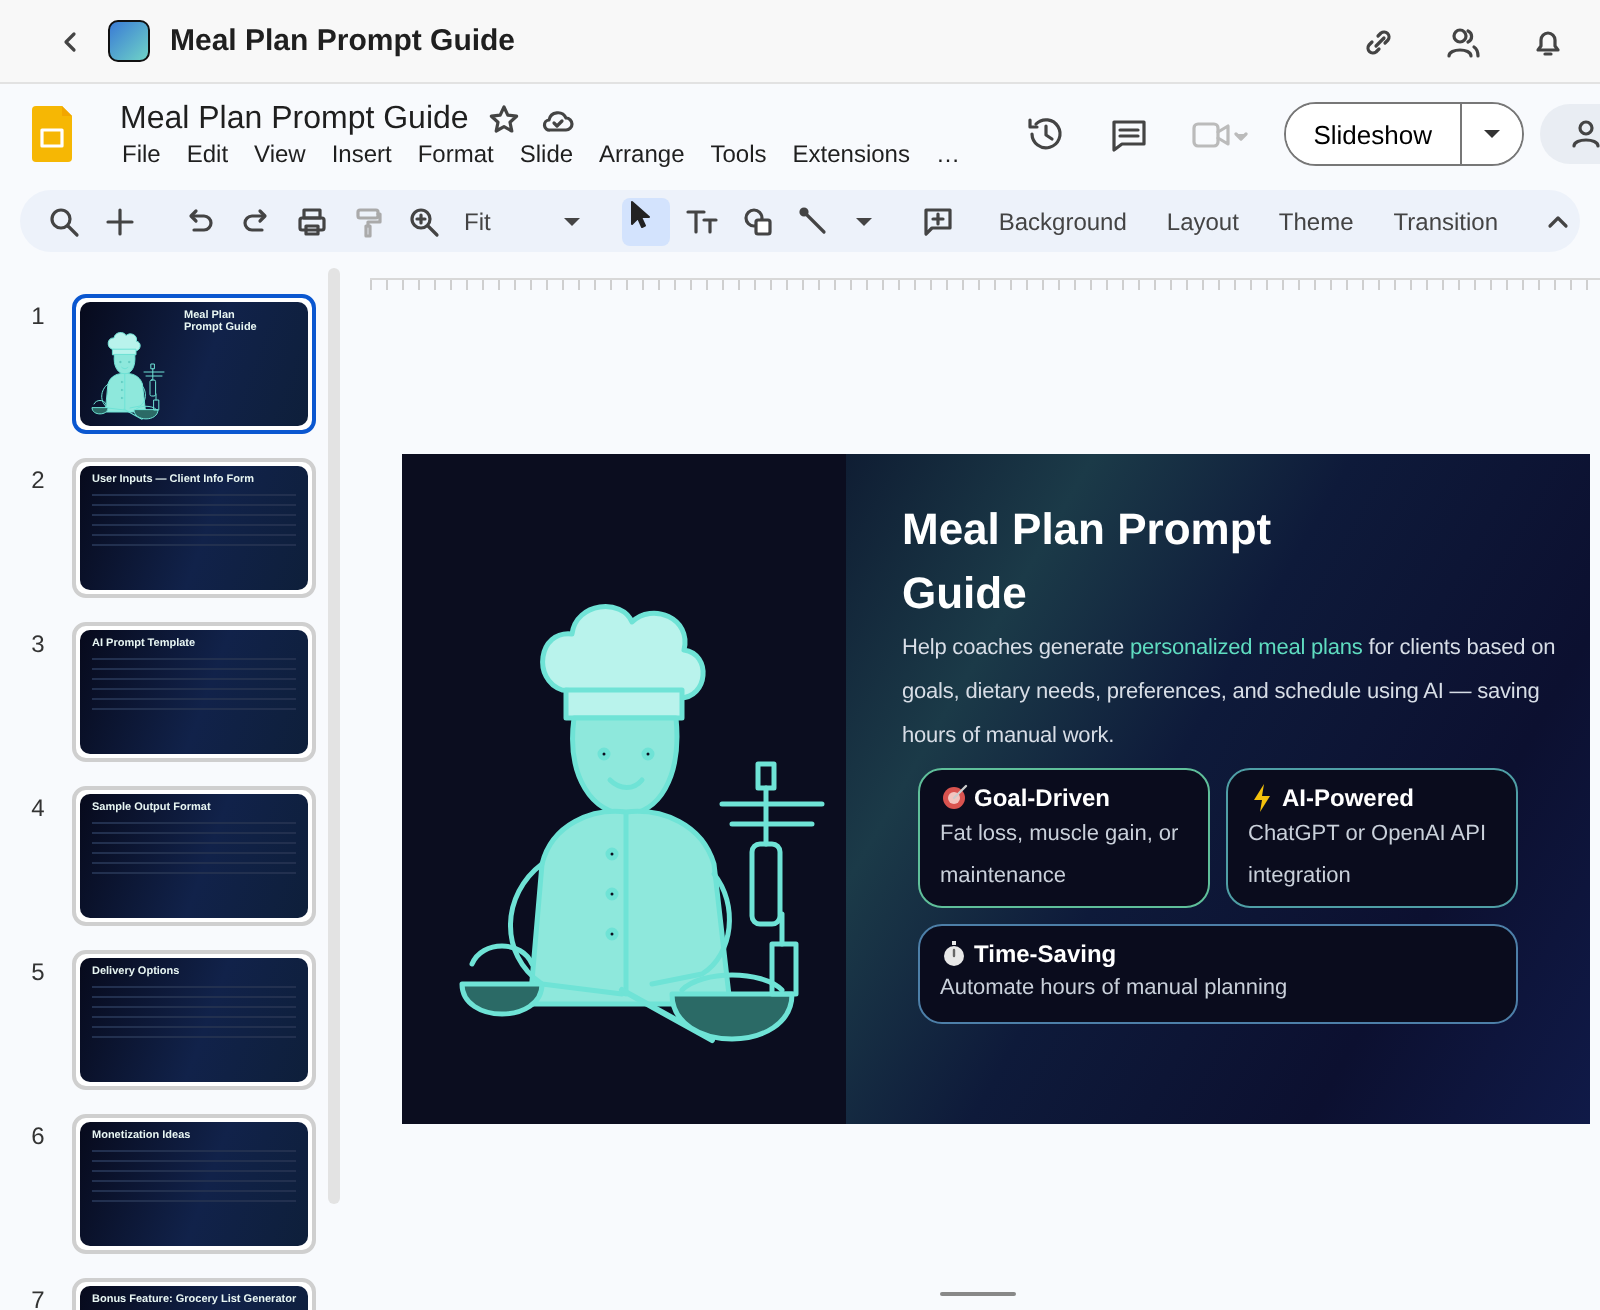 This screenshot has width=1600, height=1310. Describe the element at coordinates (120, 221) in the screenshot. I see `plus-icon` at that location.